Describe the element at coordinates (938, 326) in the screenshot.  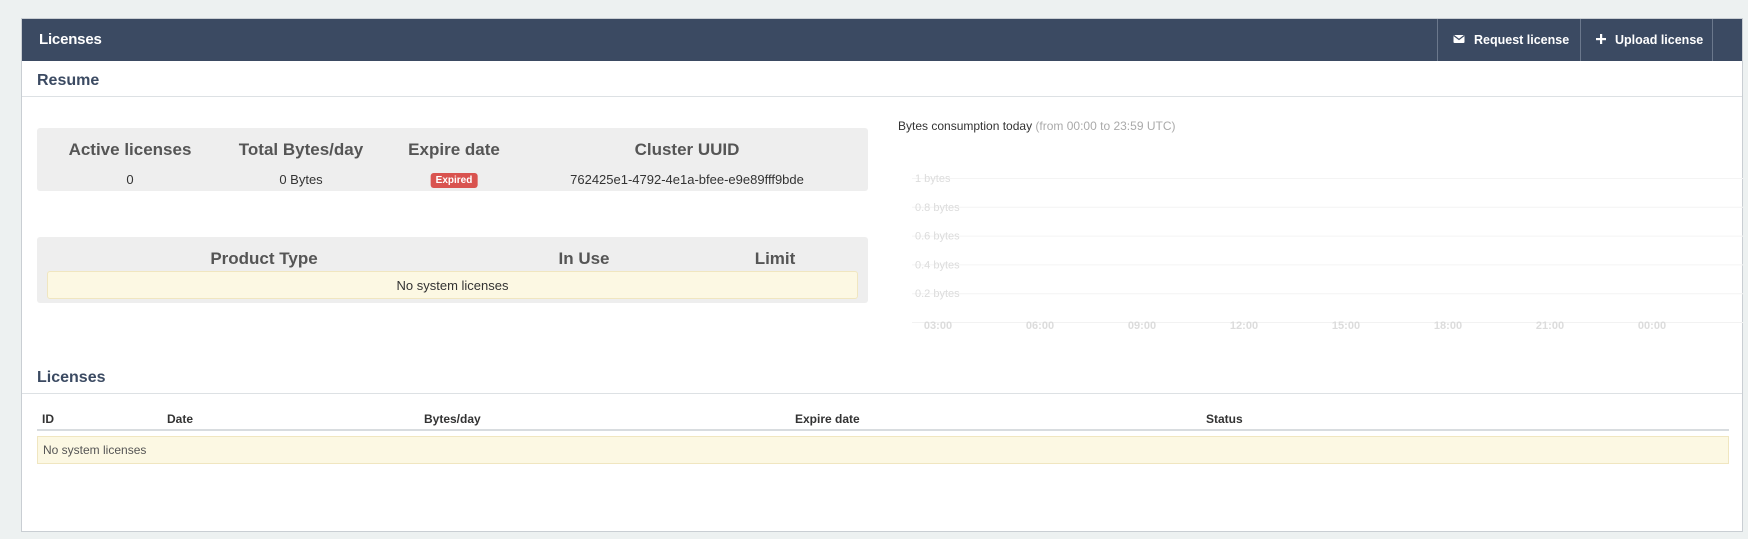
I see `chart-x-tick-label: 03:00` at that location.